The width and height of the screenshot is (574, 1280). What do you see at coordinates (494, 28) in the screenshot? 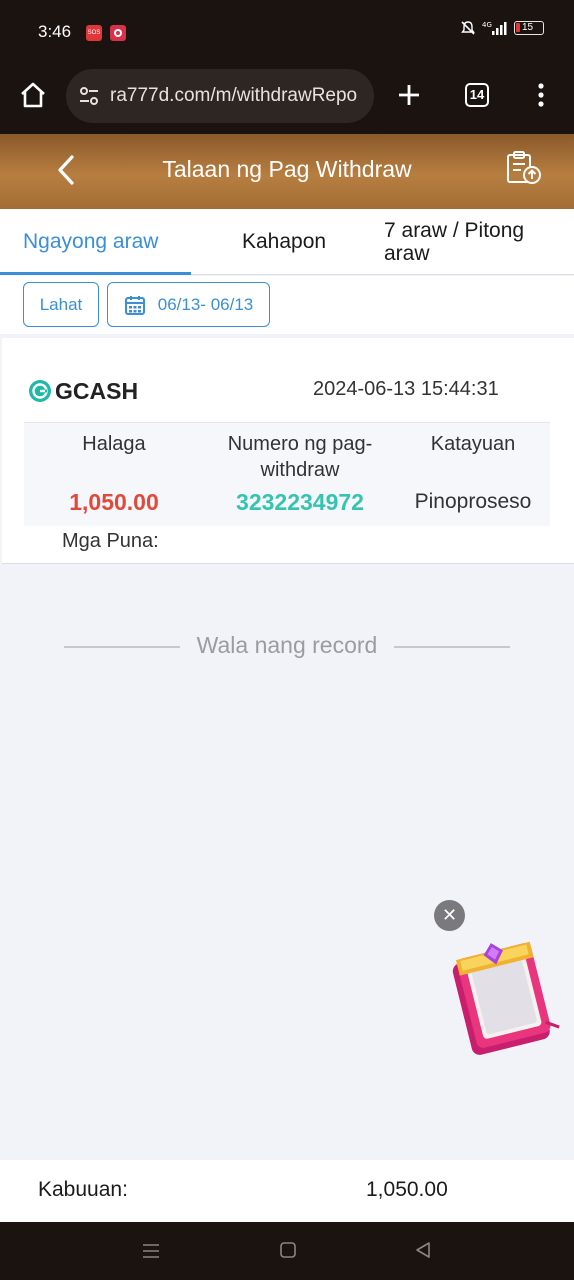
I see `signal-4g-icon: 4G` at bounding box center [494, 28].